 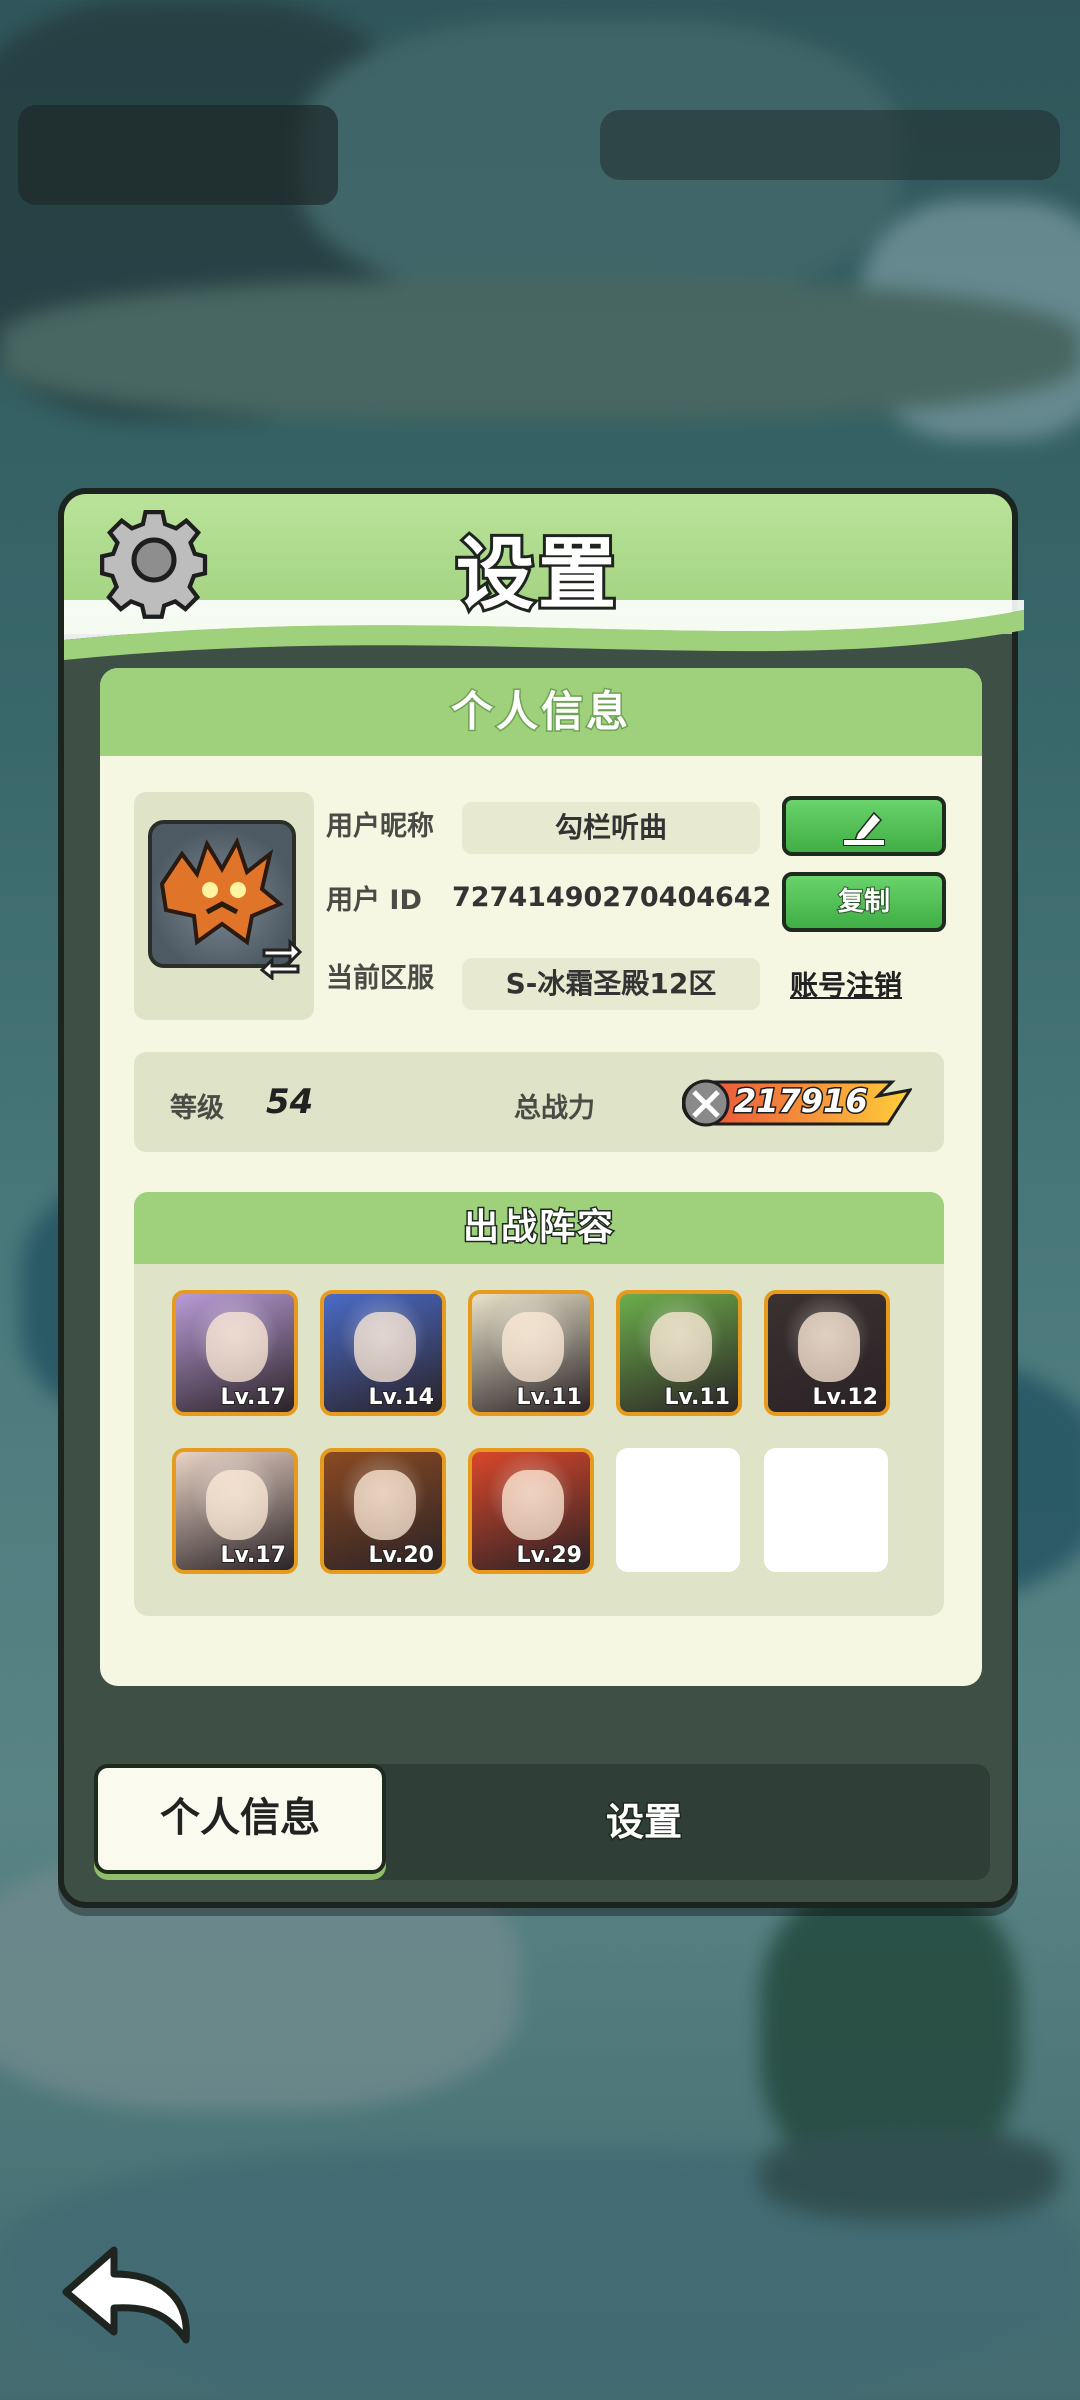 What do you see at coordinates (290, 1102) in the screenshot?
I see `level-value: 54` at bounding box center [290, 1102].